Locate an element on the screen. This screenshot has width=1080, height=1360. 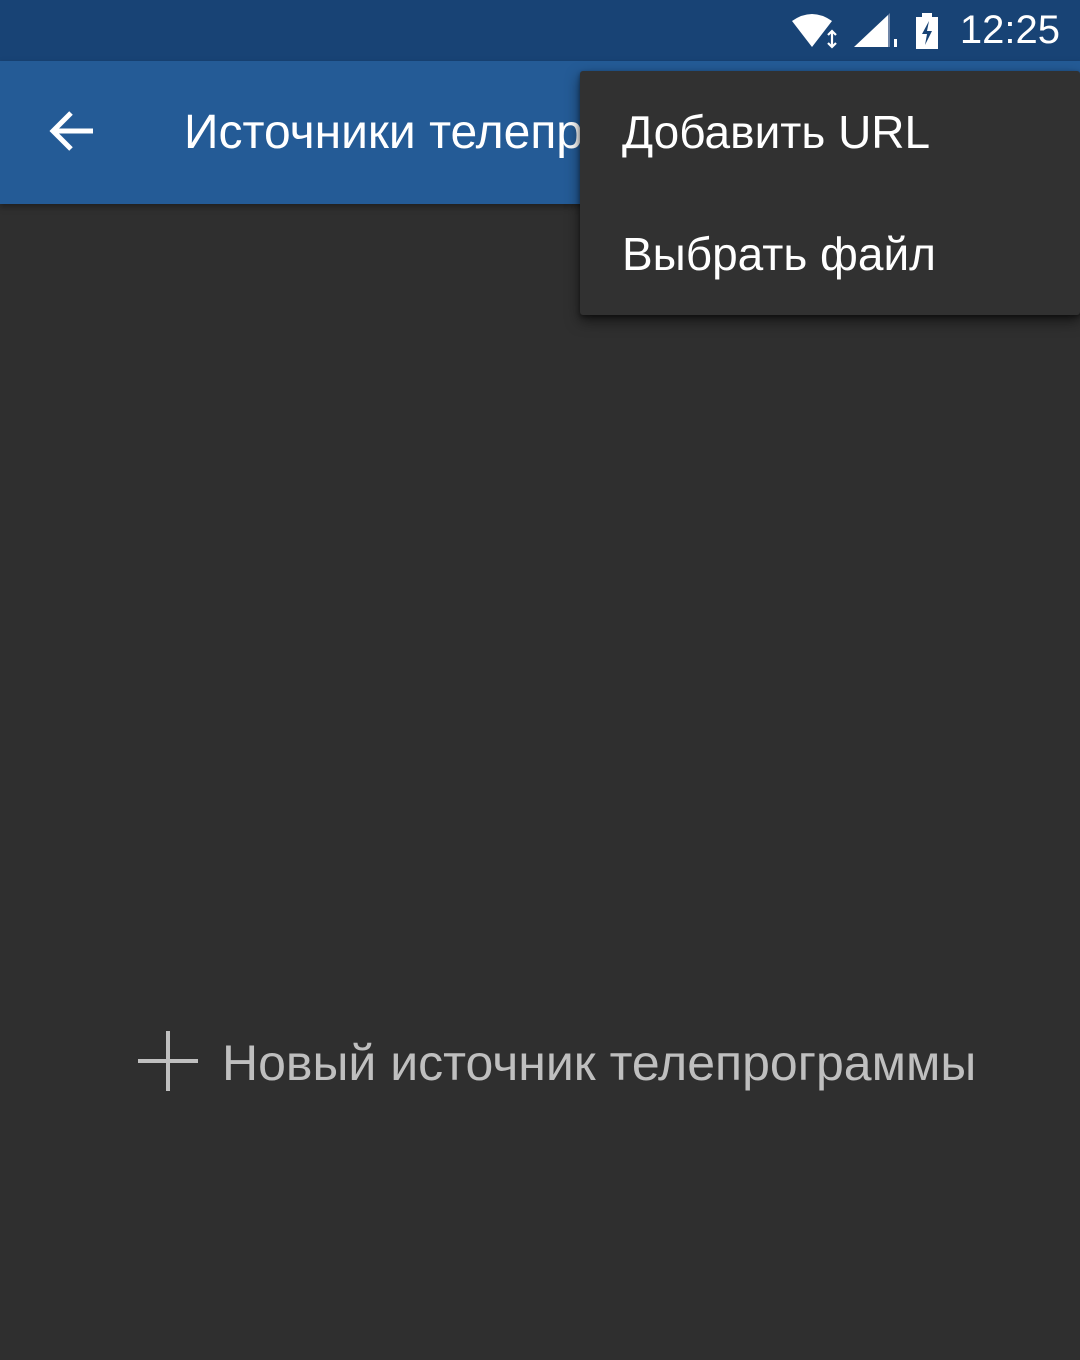
status-icons: 12:25 is located at coordinates (925, 30).